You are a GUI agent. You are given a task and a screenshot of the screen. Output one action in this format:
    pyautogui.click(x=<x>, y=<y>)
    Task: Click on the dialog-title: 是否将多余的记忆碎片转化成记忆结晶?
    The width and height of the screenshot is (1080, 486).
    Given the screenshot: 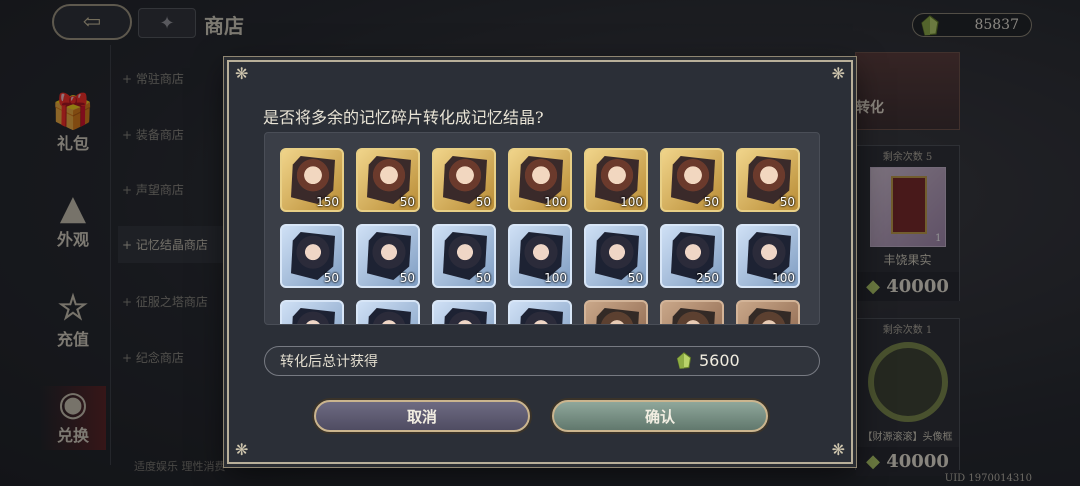 What is the action you would take?
    pyautogui.click(x=403, y=117)
    